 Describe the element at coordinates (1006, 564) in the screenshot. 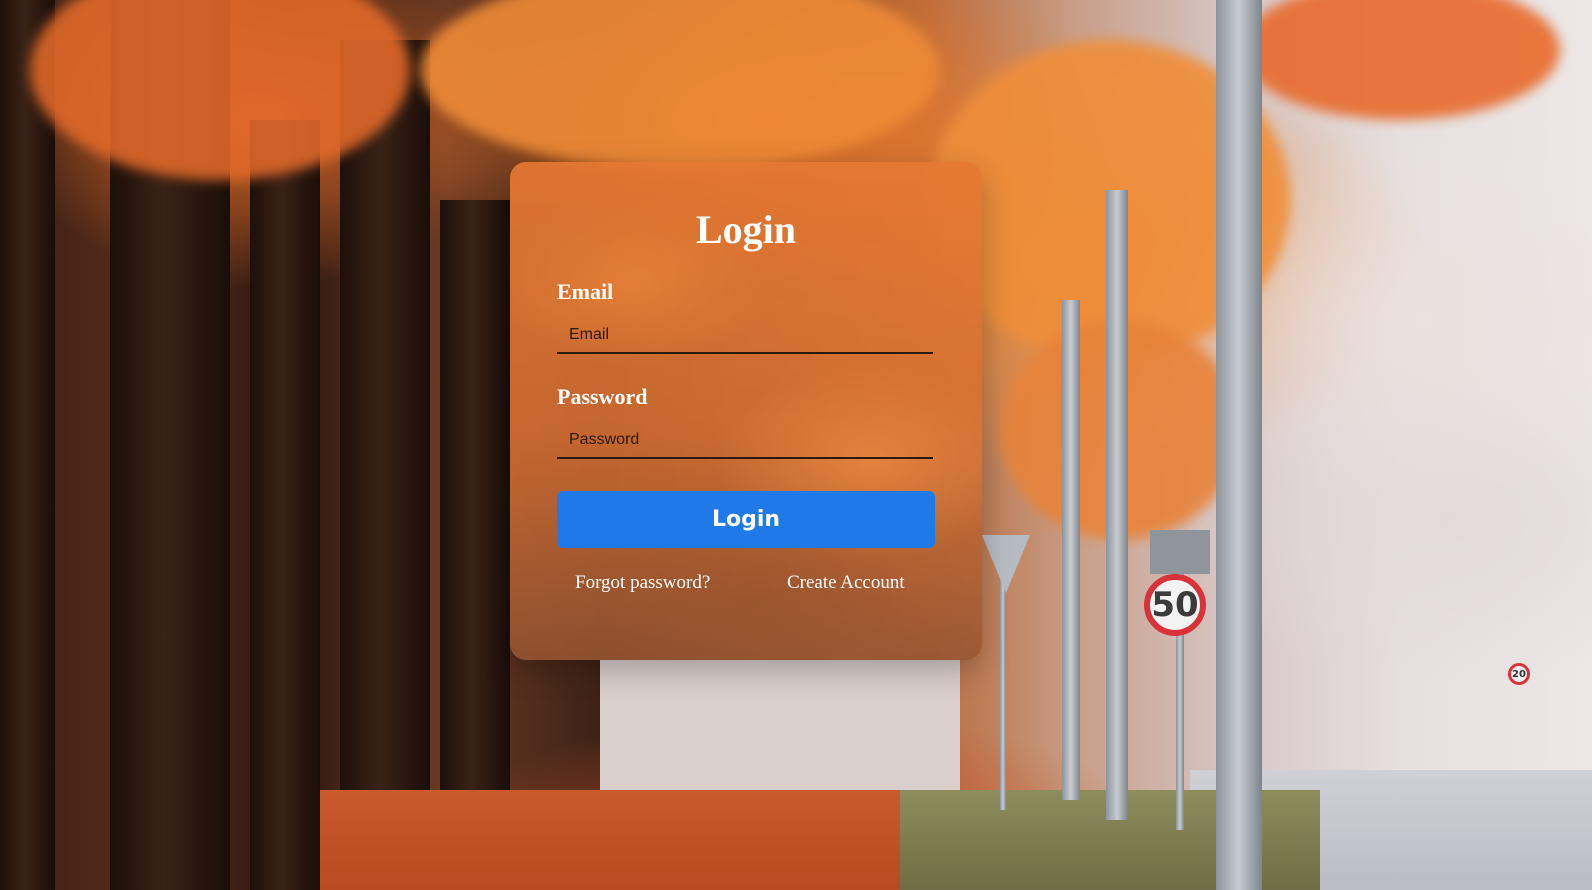

I see `yield-sign` at that location.